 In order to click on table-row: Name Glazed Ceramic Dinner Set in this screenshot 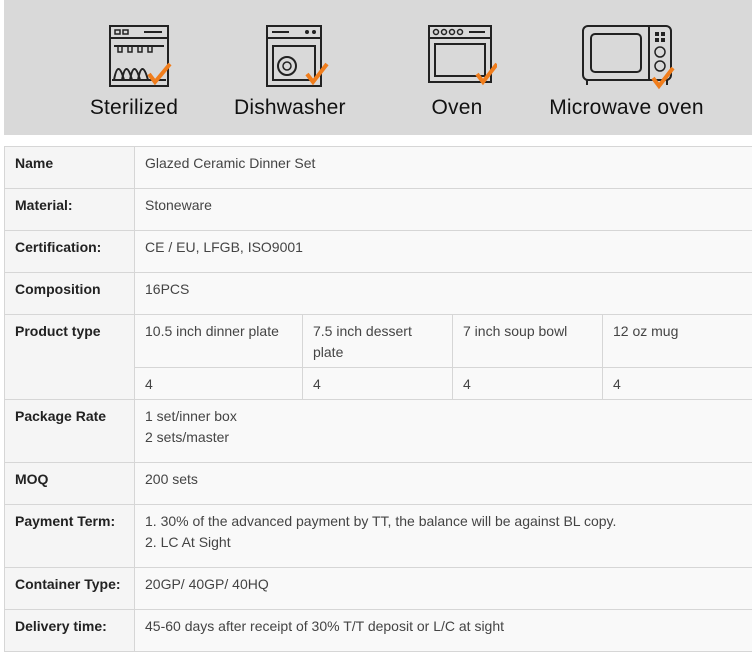, I will do `click(378, 168)`.